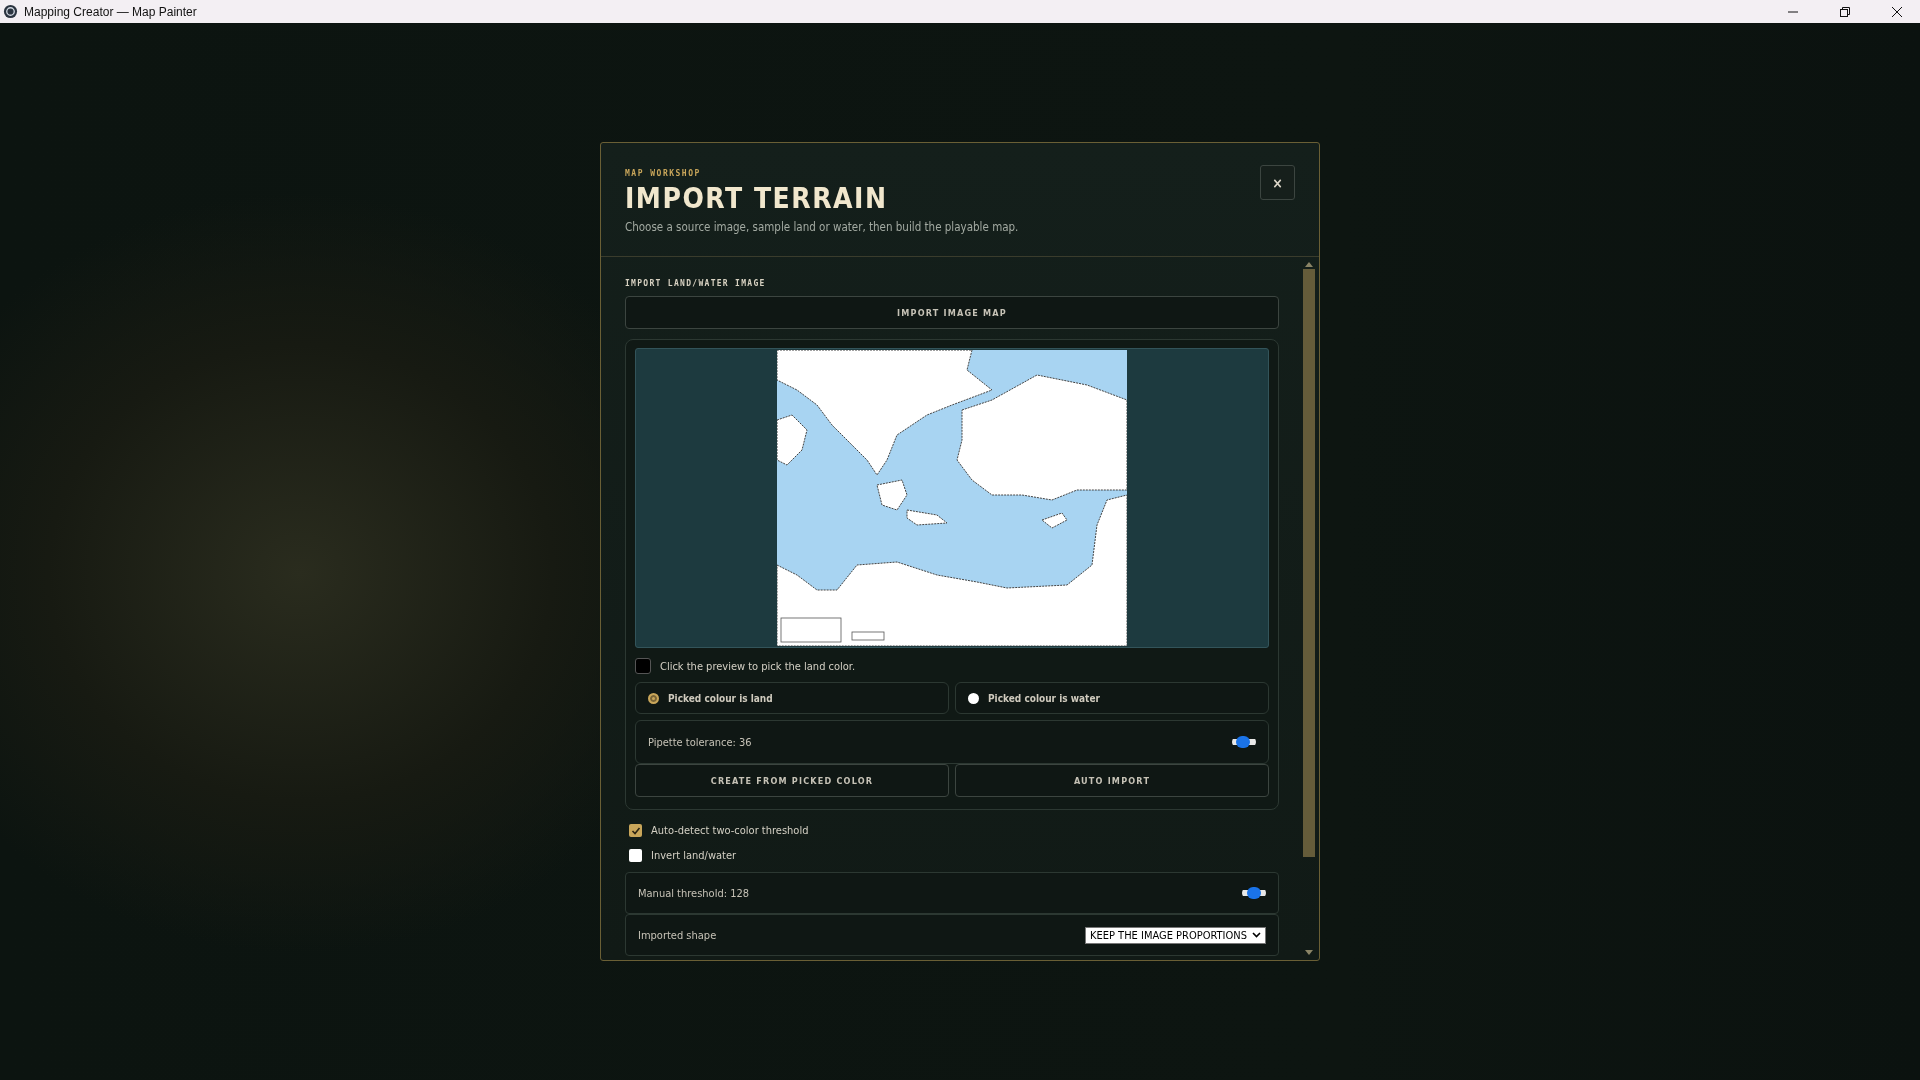  What do you see at coordinates (677, 935) in the screenshot?
I see `setting-label: Imported shape` at bounding box center [677, 935].